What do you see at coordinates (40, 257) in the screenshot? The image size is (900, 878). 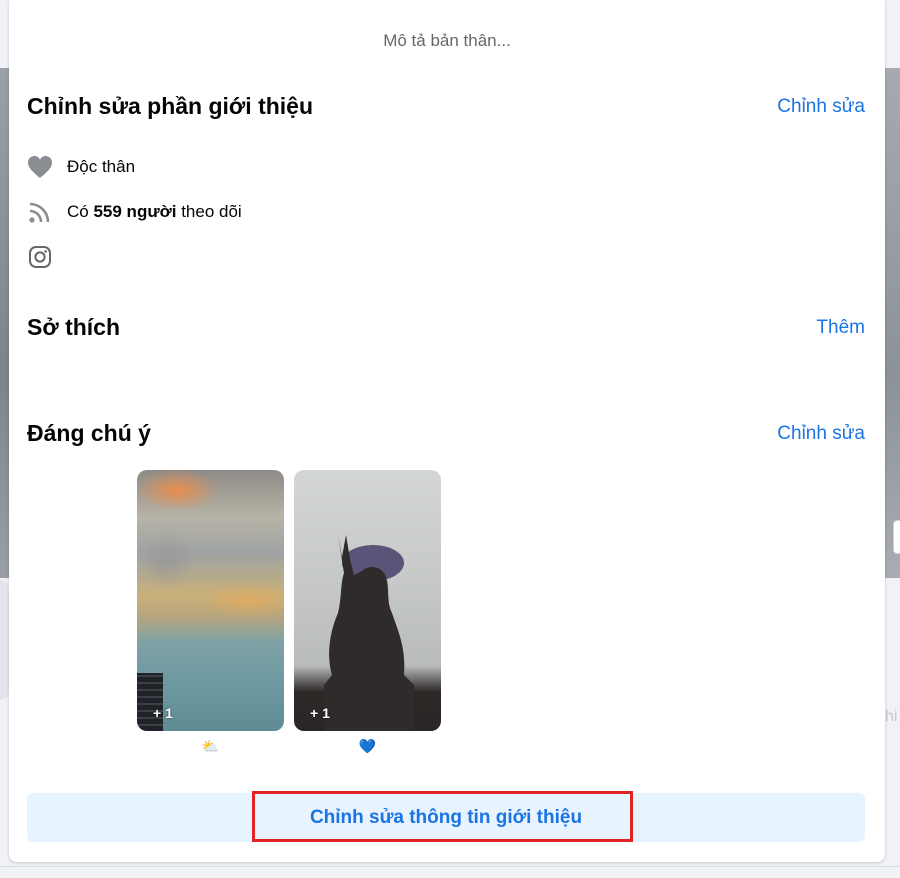 I see `instagram-icon` at bounding box center [40, 257].